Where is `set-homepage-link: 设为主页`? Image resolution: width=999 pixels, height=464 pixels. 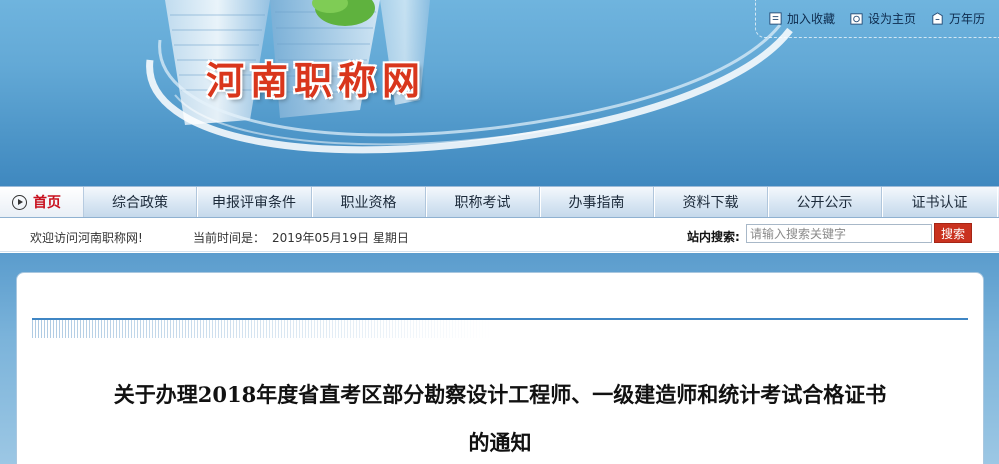
set-homepage-link: 设为主页 is located at coordinates (882, 18).